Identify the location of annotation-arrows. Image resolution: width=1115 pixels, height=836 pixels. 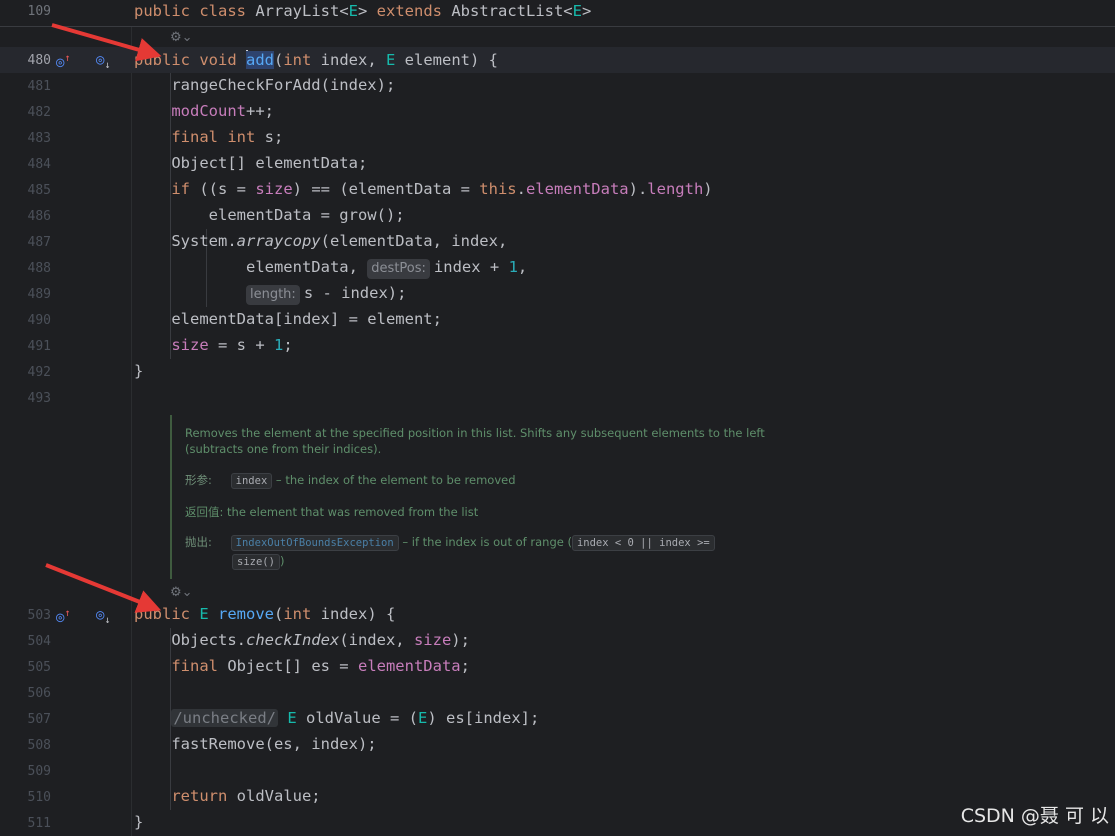
(103, 318).